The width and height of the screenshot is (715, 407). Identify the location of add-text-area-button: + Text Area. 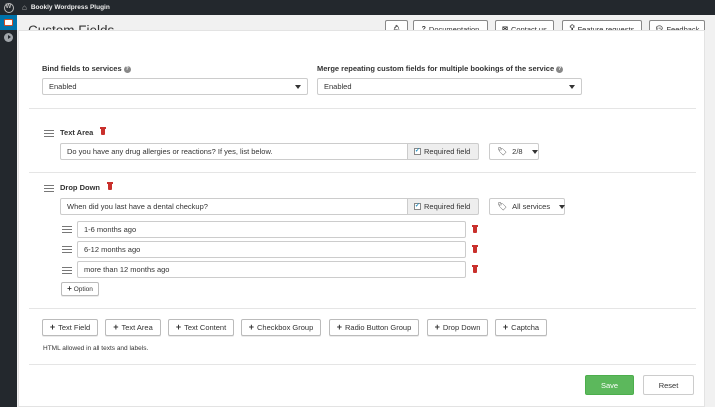
(133, 327).